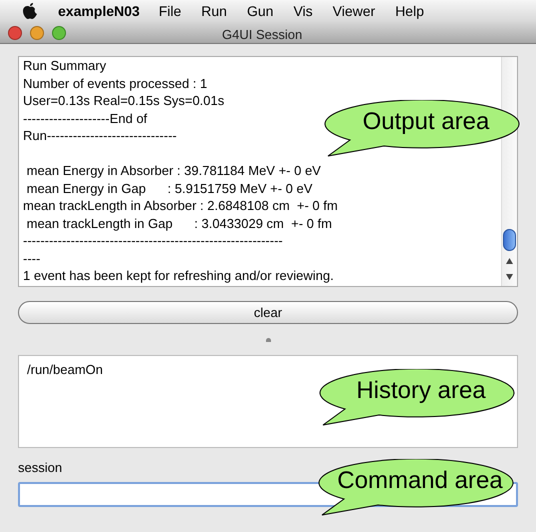 The image size is (536, 532). What do you see at coordinates (64, 65) in the screenshot?
I see `output-line: Run Summary` at bounding box center [64, 65].